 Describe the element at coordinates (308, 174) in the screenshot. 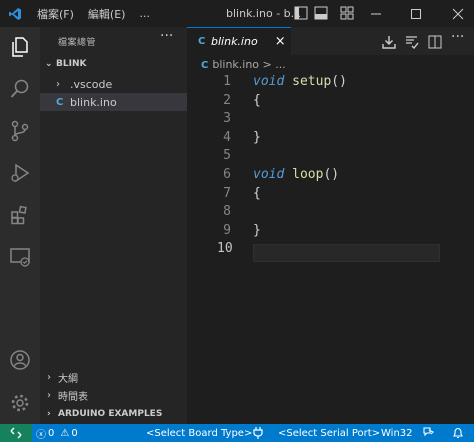

I see `code-token: loop` at that location.